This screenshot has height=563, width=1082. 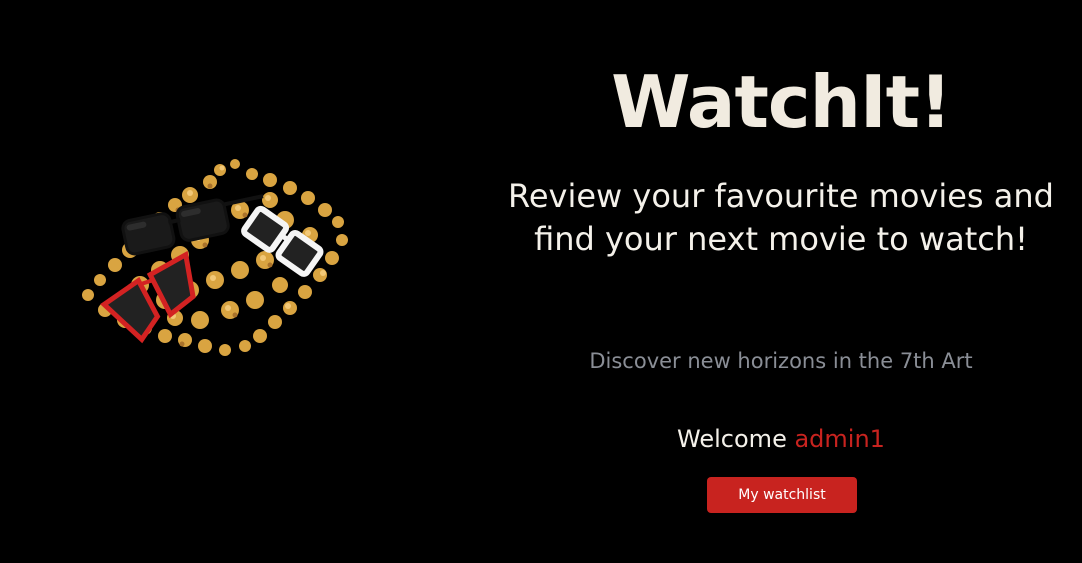 What do you see at coordinates (732, 439) in the screenshot?
I see `welcome-label: Welcome` at bounding box center [732, 439].